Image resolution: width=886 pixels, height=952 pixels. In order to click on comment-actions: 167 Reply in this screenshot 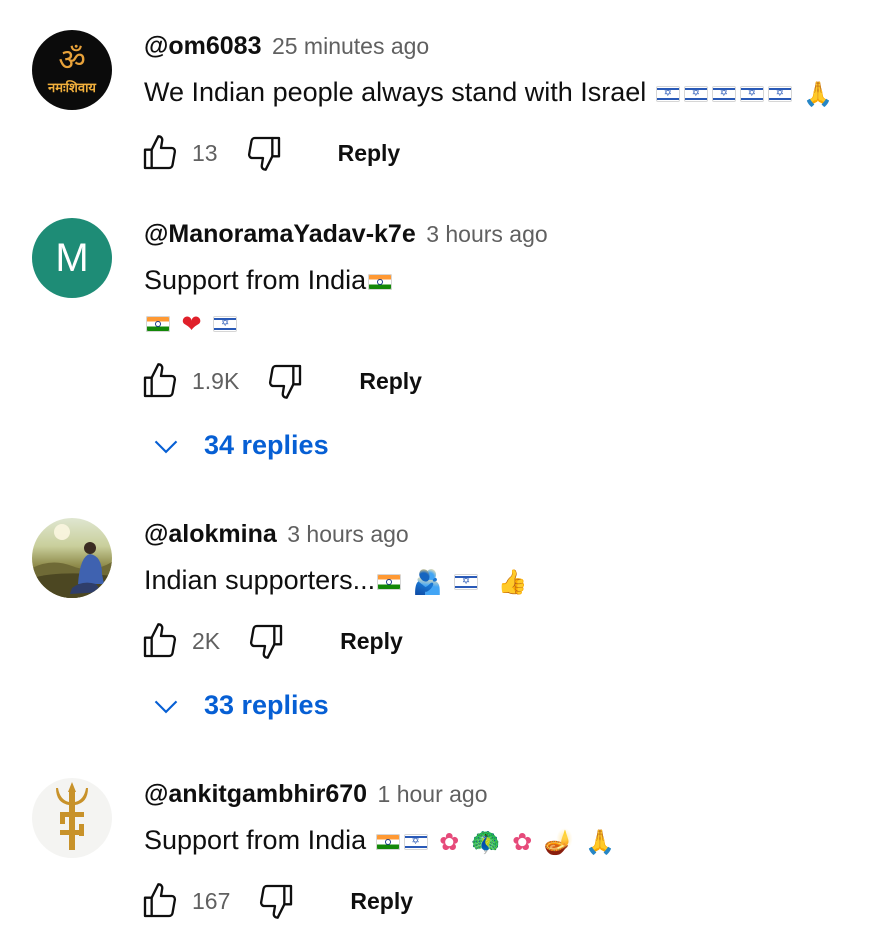, I will do `click(276, 901)`.